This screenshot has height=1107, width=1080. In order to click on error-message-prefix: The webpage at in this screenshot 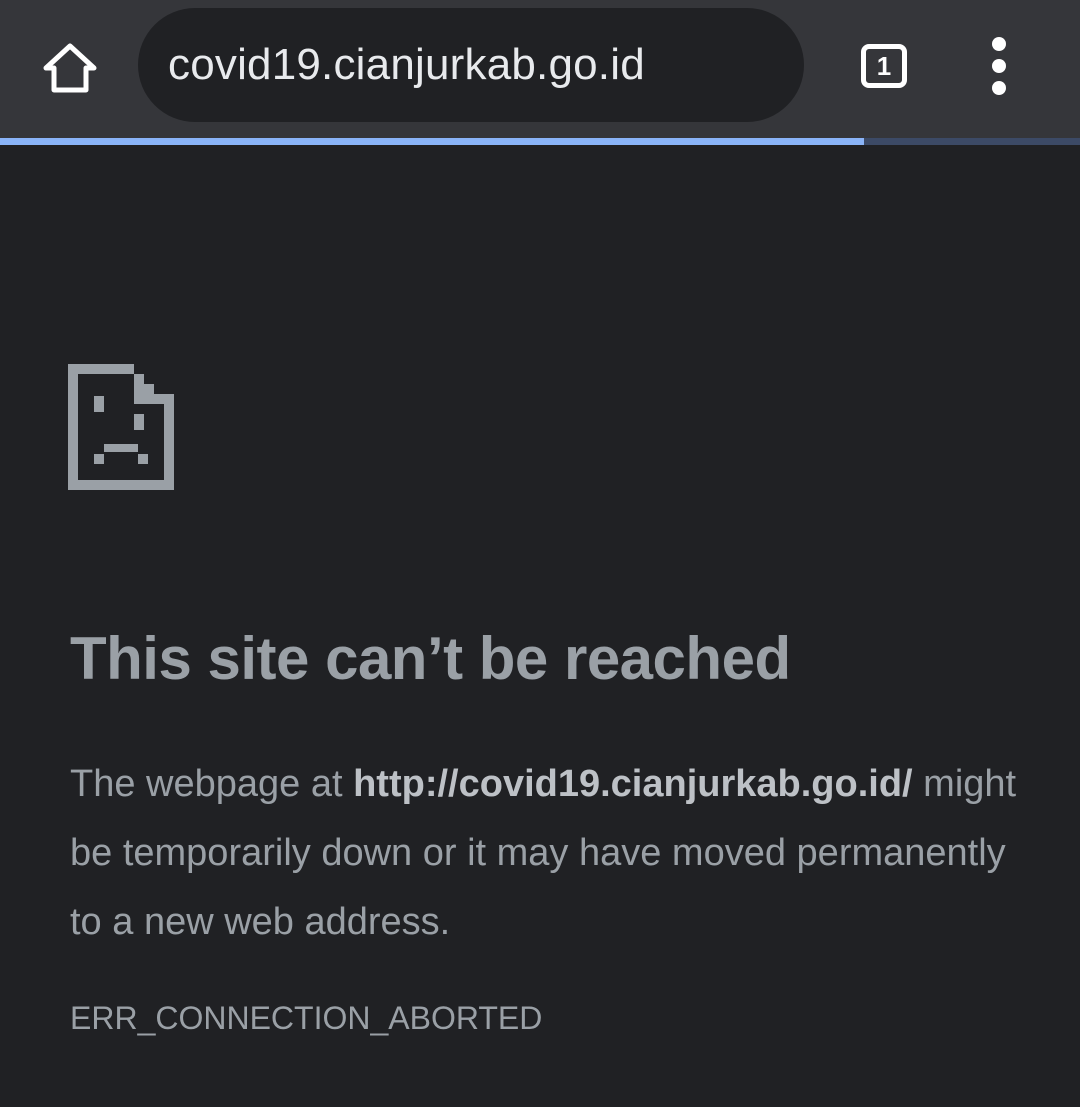, I will do `click(212, 784)`.